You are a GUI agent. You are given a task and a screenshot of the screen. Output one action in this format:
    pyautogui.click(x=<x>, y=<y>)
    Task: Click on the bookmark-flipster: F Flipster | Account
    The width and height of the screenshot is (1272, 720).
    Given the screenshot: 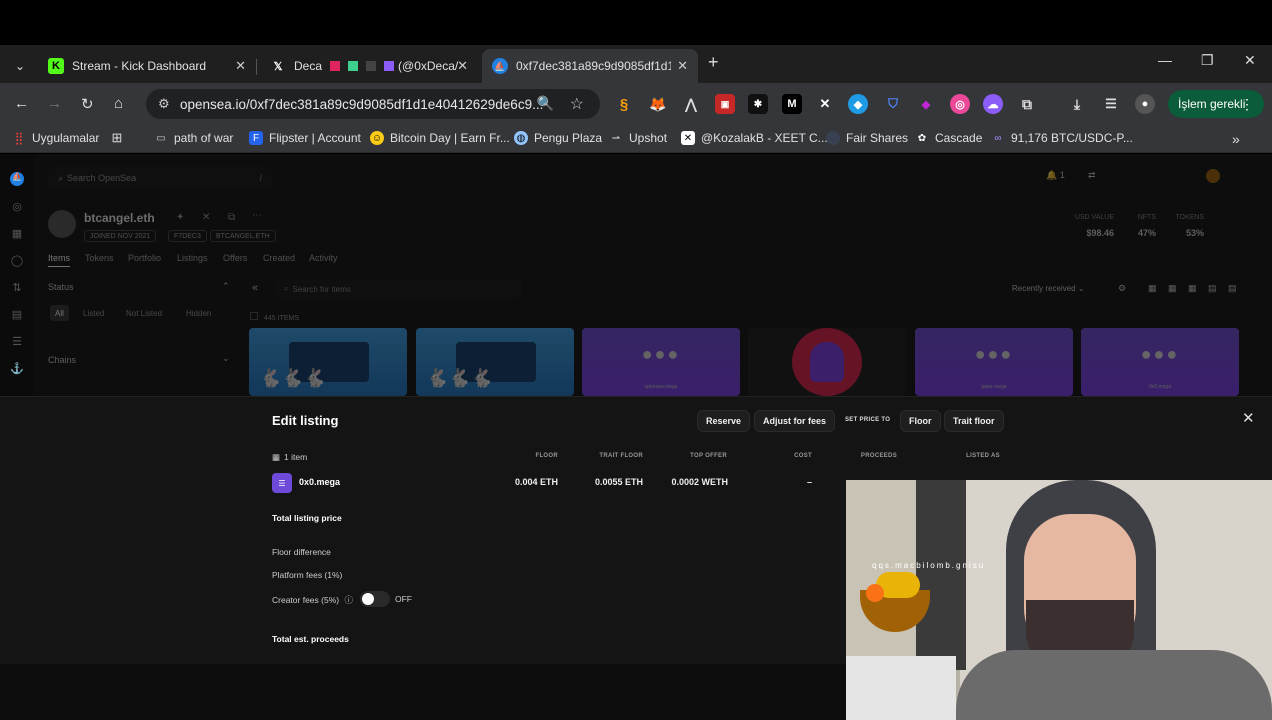 What is the action you would take?
    pyautogui.click(x=305, y=138)
    